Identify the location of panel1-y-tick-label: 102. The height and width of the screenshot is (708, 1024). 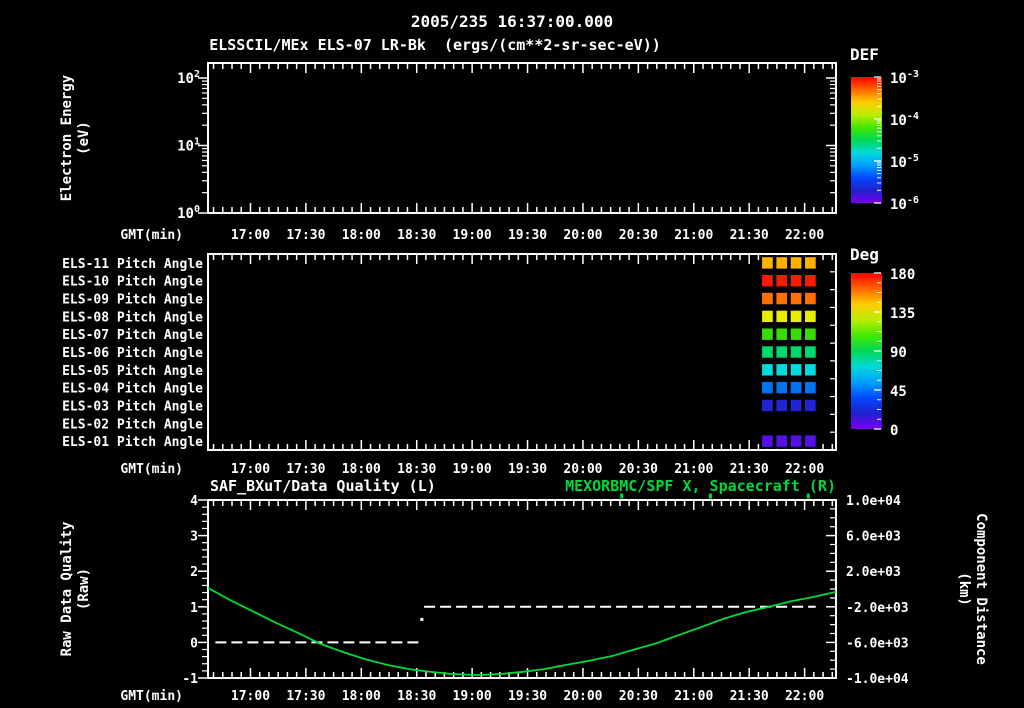
(188, 78).